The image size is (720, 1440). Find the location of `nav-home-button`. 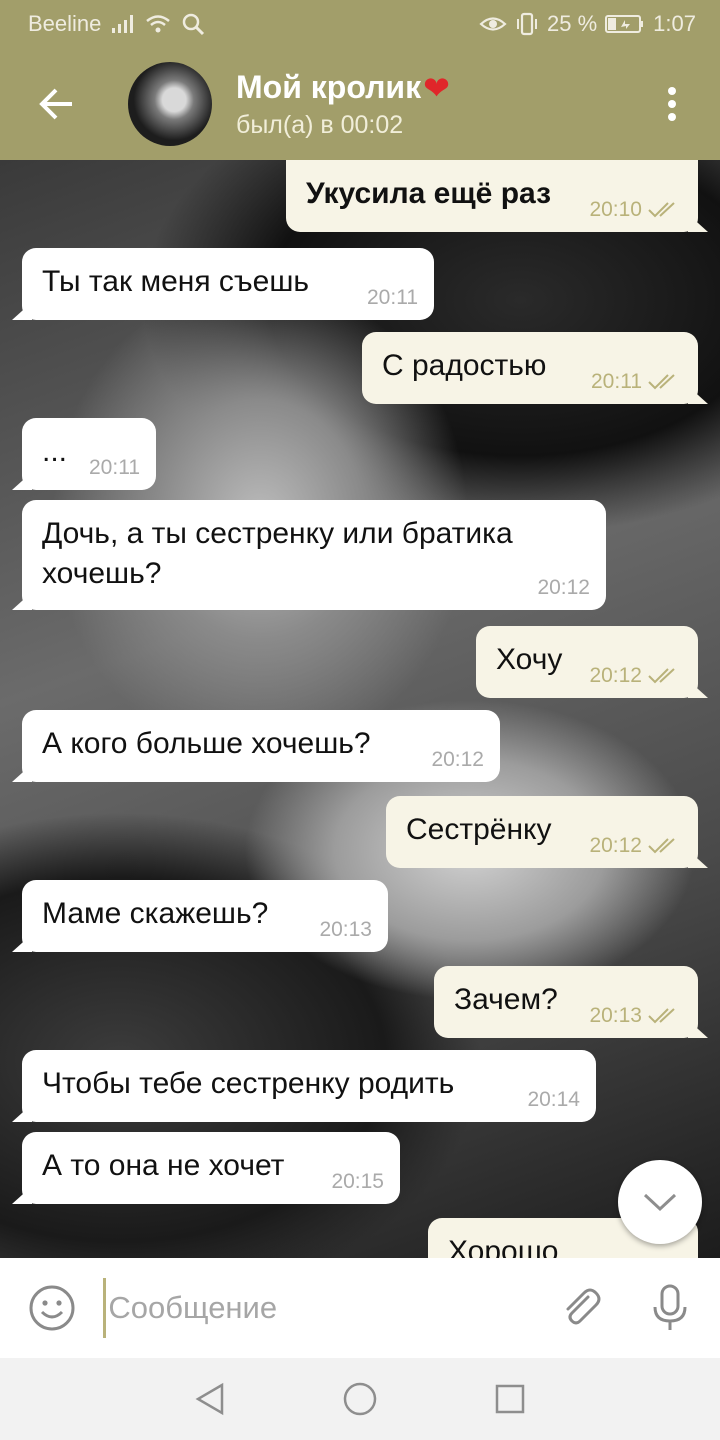

nav-home-button is located at coordinates (360, 1399).